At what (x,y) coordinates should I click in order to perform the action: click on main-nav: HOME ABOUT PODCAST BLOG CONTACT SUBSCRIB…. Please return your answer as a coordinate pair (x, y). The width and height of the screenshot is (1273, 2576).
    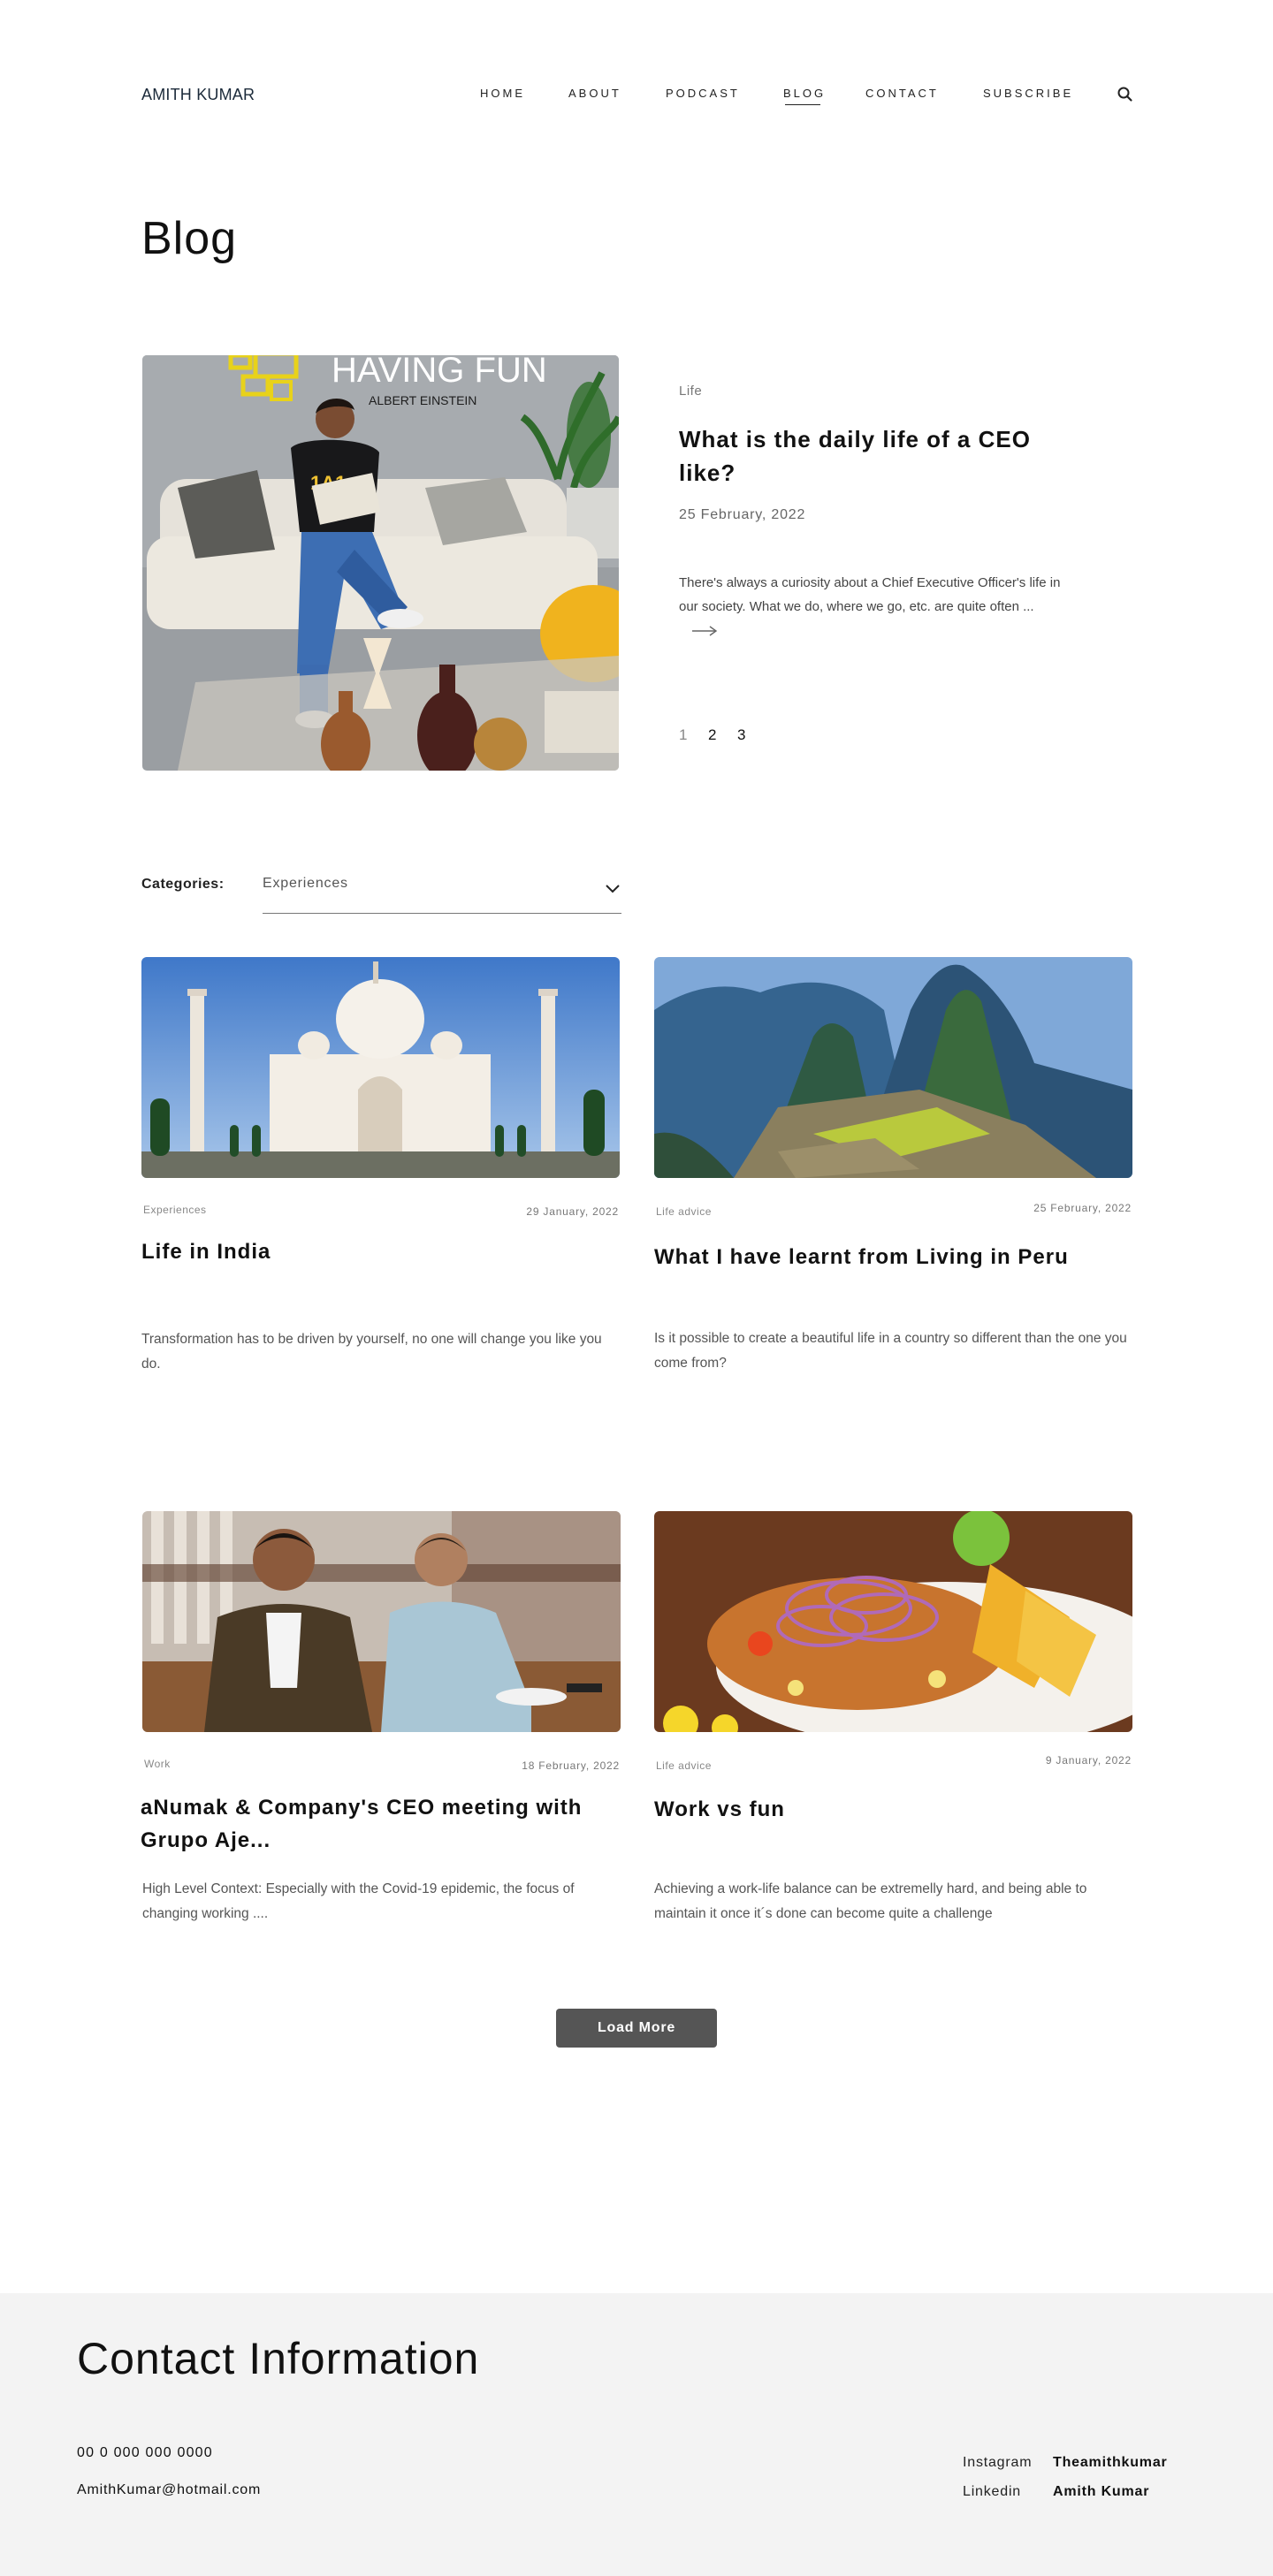
    Looking at the image, I should click on (636, 96).